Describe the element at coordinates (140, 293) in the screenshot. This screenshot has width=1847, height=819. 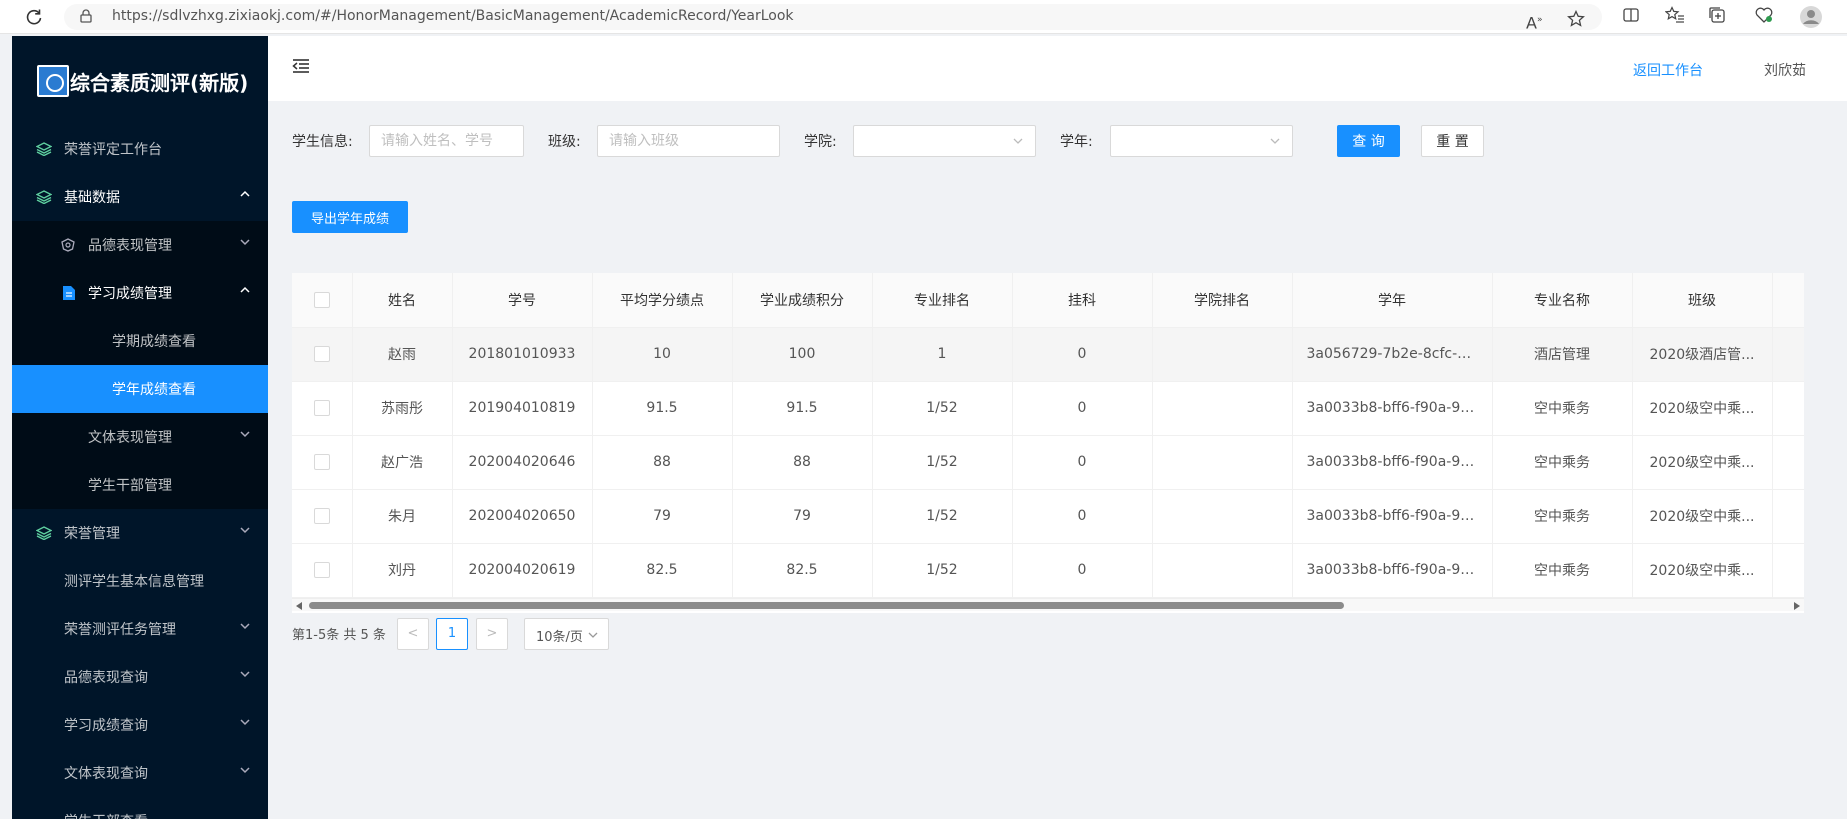
I see `sidebar-item-academic-management: 学习成绩管理` at that location.